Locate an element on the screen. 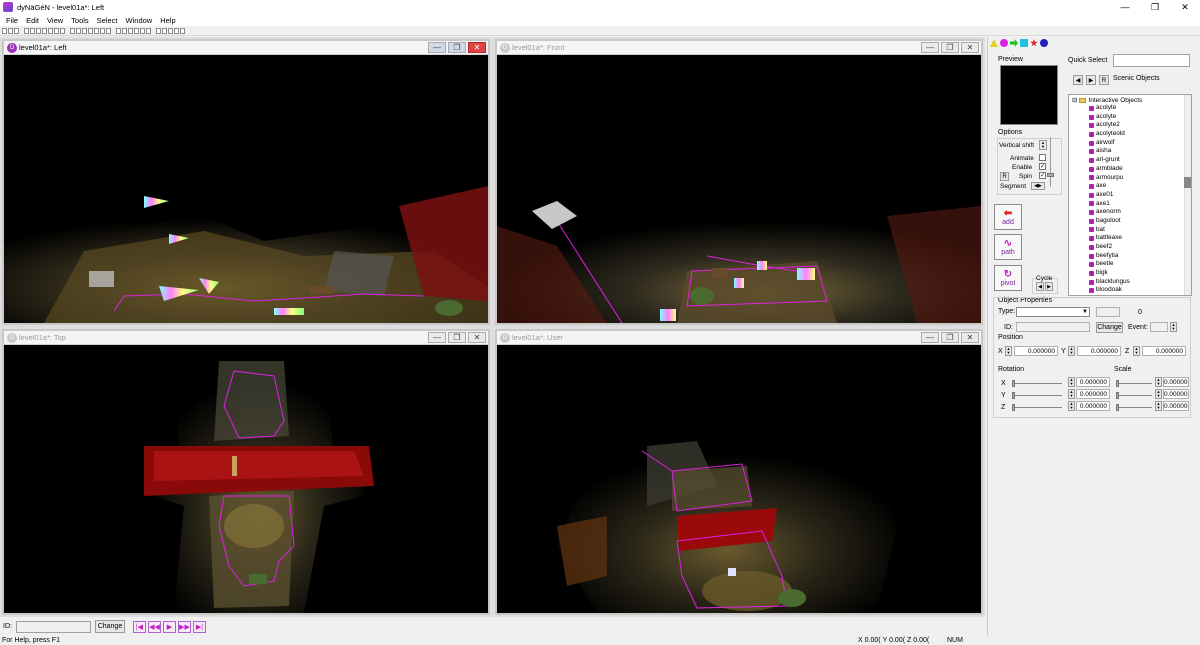 The width and height of the screenshot is (1200, 645). zoom-in-icon is located at coordinates (158, 30).